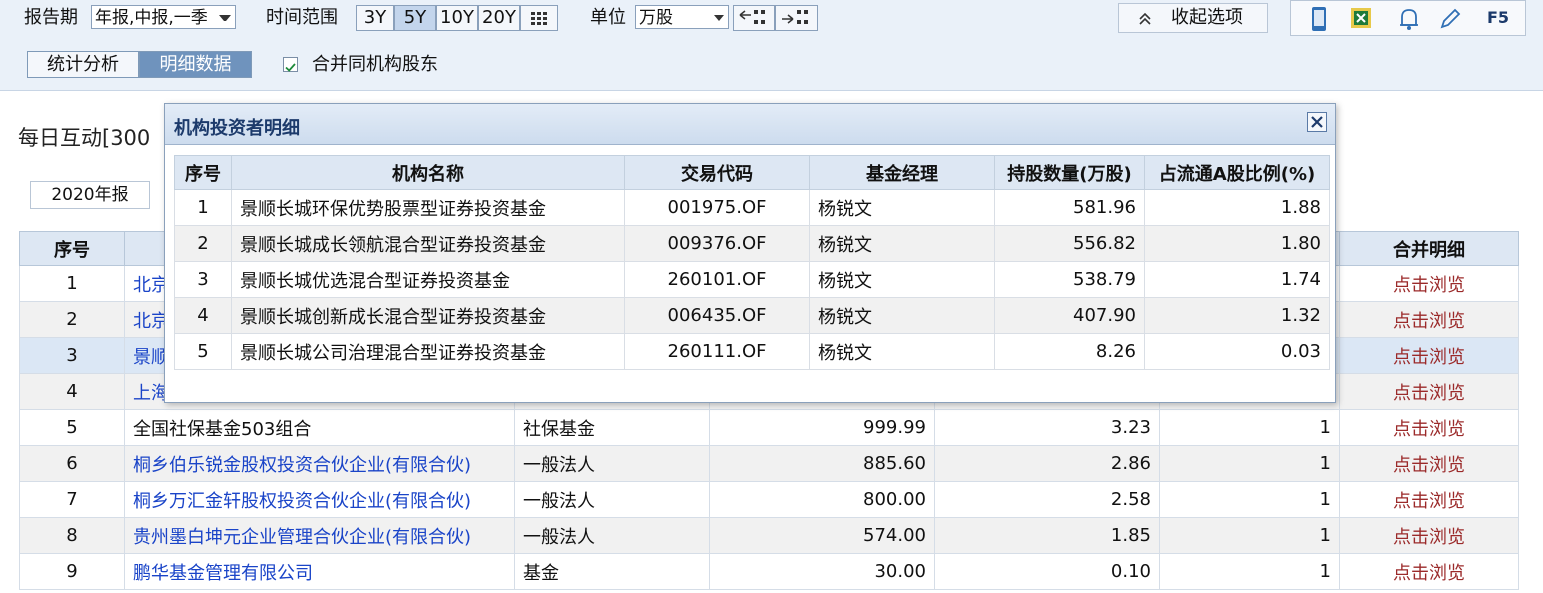  What do you see at coordinates (499, 18) in the screenshot?
I see `range-20y-button: 20Y` at bounding box center [499, 18].